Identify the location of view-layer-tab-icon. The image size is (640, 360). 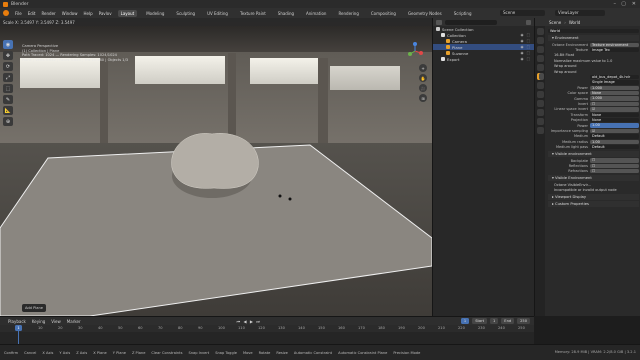
(540, 58).